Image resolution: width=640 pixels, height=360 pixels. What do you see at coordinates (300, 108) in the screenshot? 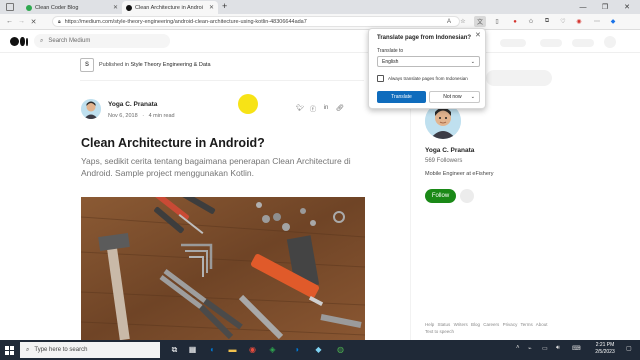
I see `twitter-icon: 🐦︎` at bounding box center [300, 108].